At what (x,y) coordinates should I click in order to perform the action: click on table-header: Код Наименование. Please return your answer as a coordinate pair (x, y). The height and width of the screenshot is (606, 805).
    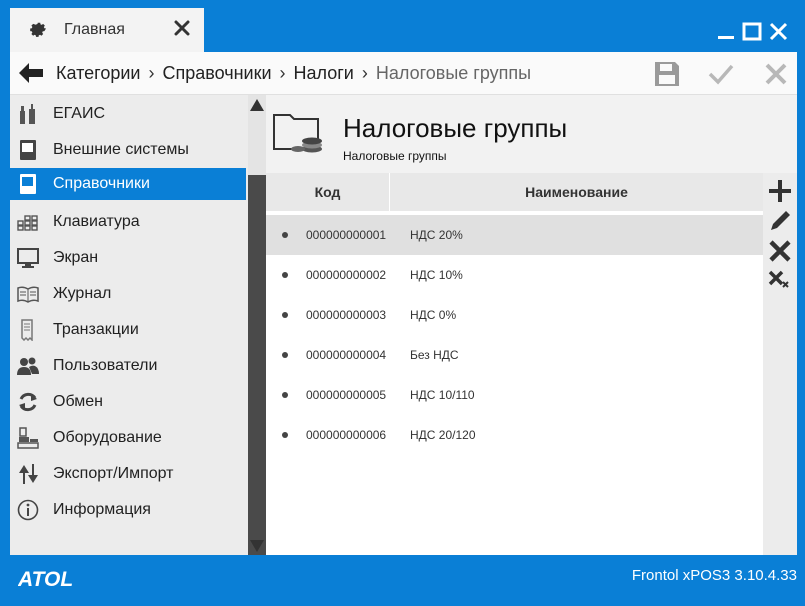
    Looking at the image, I should click on (514, 192).